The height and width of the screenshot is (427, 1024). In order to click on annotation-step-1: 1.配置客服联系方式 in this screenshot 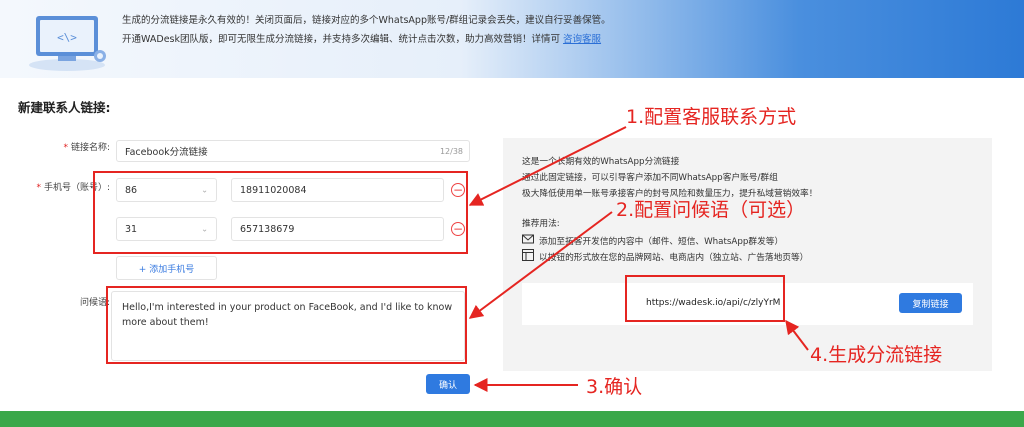, I will do `click(711, 117)`.